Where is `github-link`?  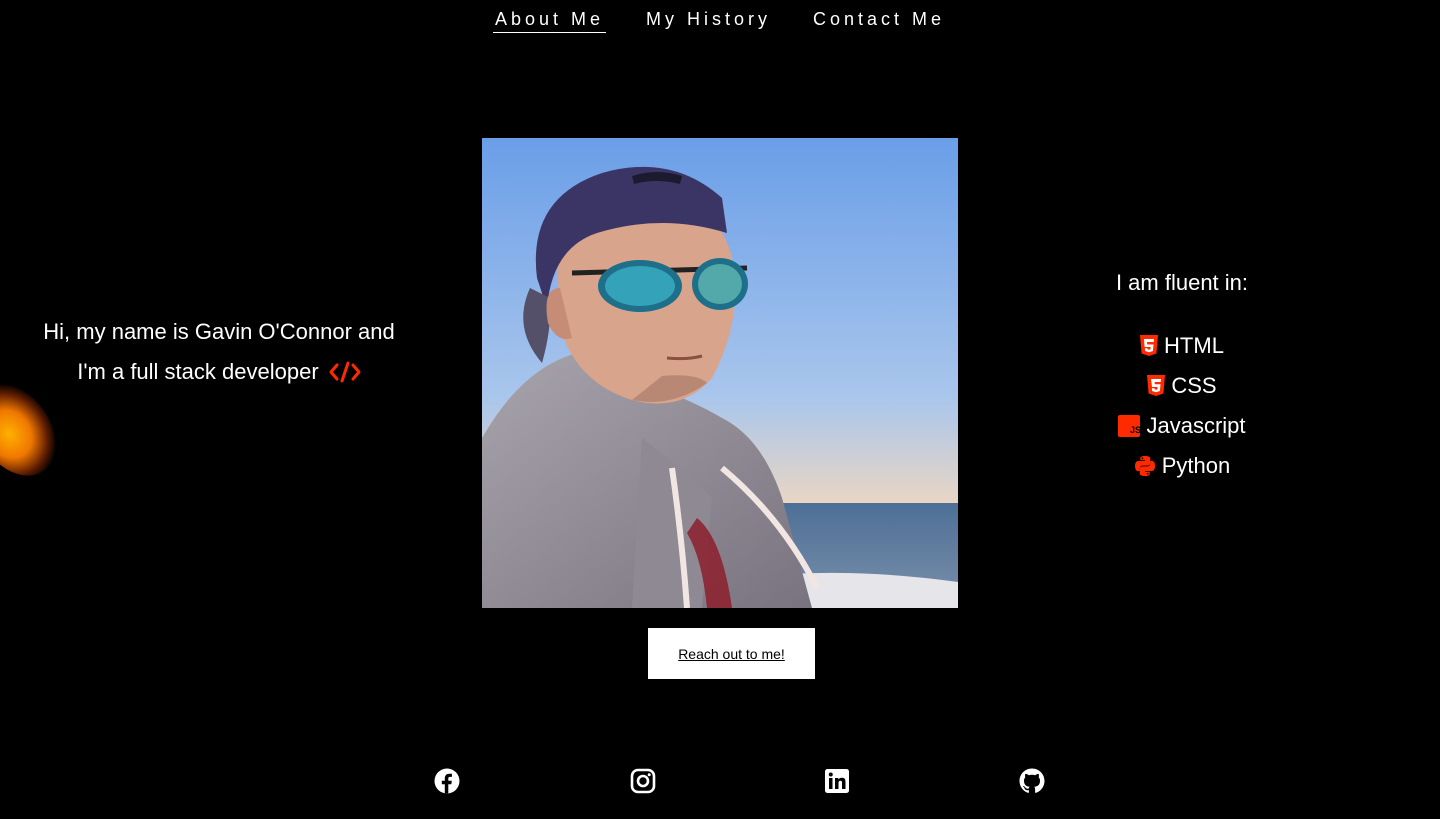 github-link is located at coordinates (1032, 781).